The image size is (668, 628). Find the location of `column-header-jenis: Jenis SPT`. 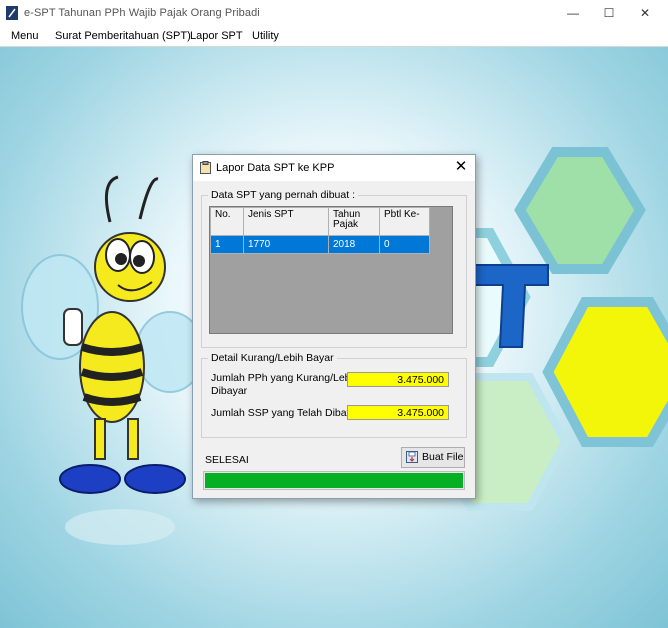

column-header-jenis: Jenis SPT is located at coordinates (286, 221).